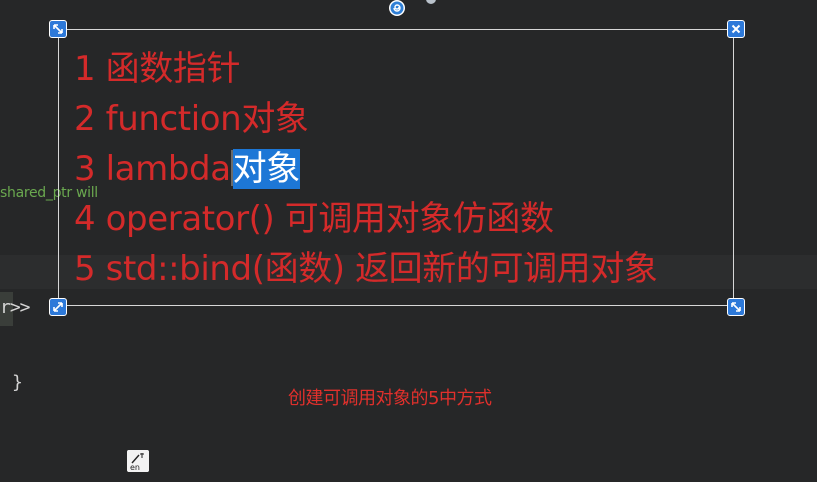  What do you see at coordinates (152, 169) in the screenshot?
I see `annotation-line-3-text: 3 lambda` at bounding box center [152, 169].